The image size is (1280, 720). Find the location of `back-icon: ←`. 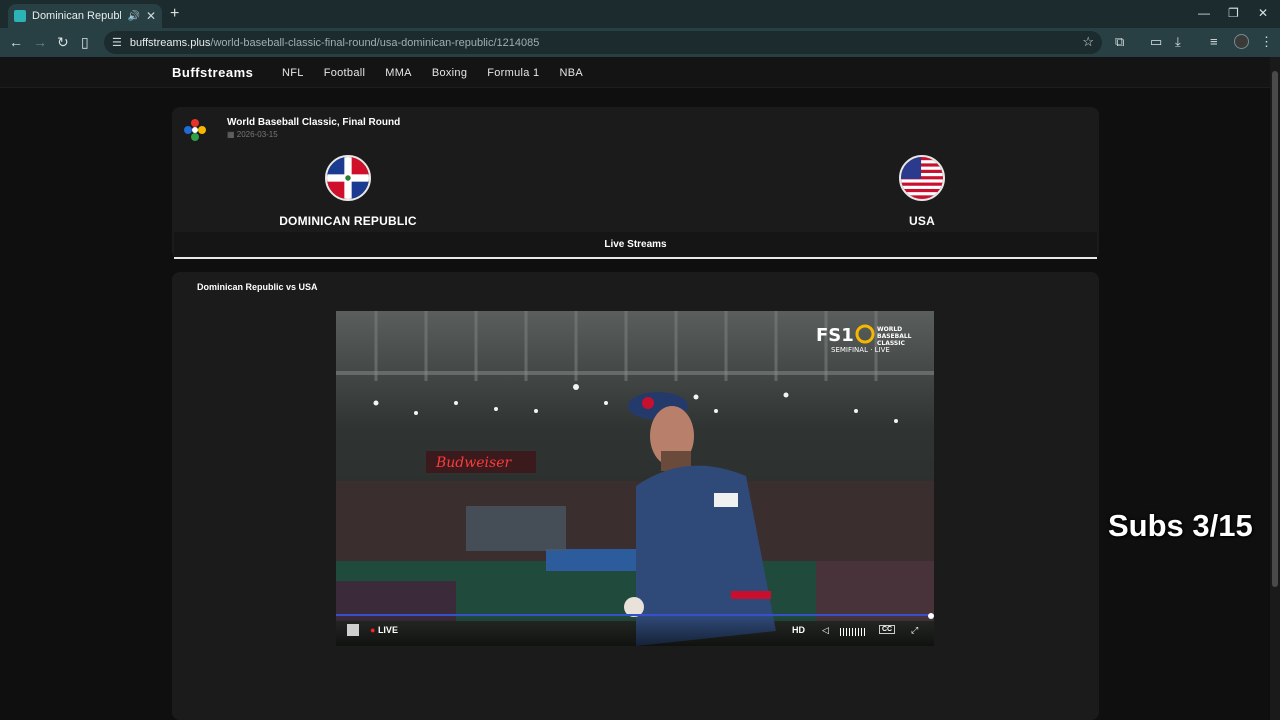

back-icon: ← is located at coordinates (16, 42).